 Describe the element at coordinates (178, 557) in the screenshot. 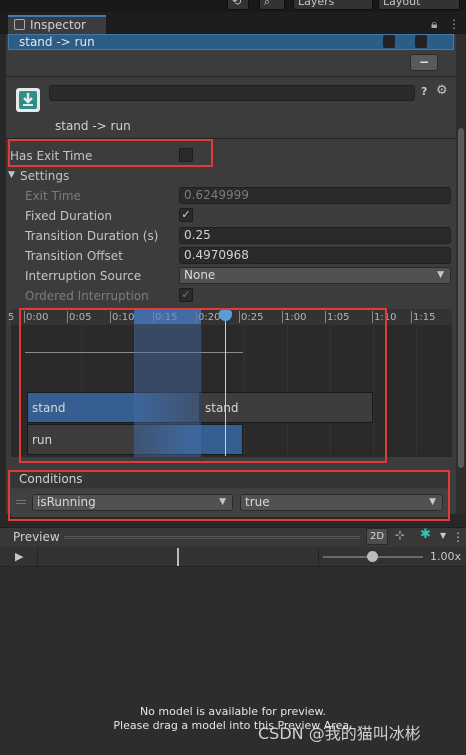

I see `preview-scrubber` at that location.